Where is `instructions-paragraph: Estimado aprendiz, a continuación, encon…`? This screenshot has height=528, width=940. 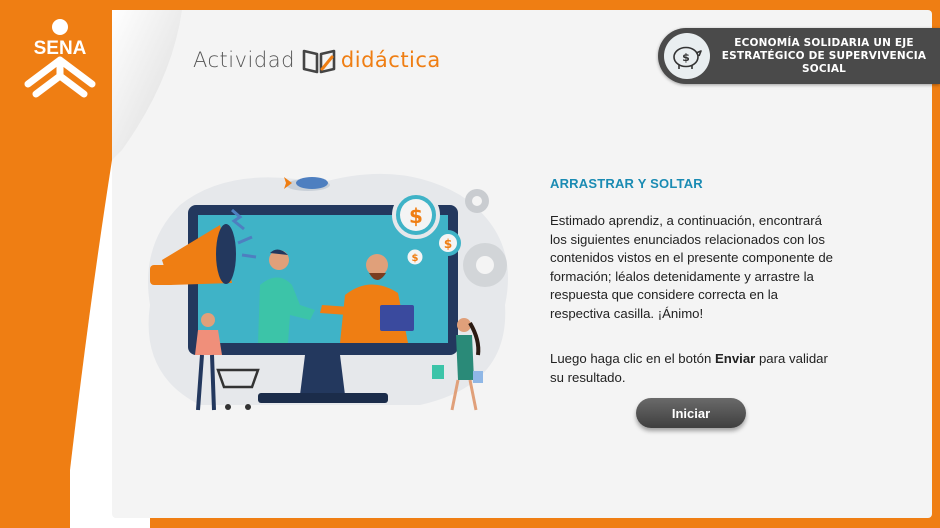
instructions-paragraph: Estimado aprendiz, a continuación, encon… is located at coordinates (691, 267).